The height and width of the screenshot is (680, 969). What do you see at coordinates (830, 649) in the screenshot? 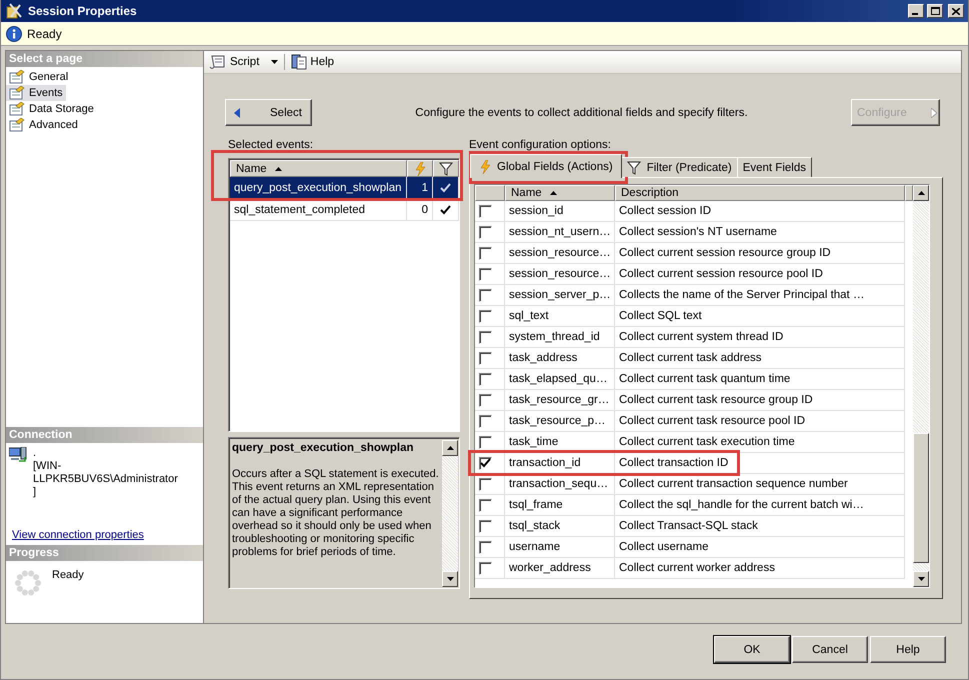
I see `dialog-button: Cancel` at bounding box center [830, 649].